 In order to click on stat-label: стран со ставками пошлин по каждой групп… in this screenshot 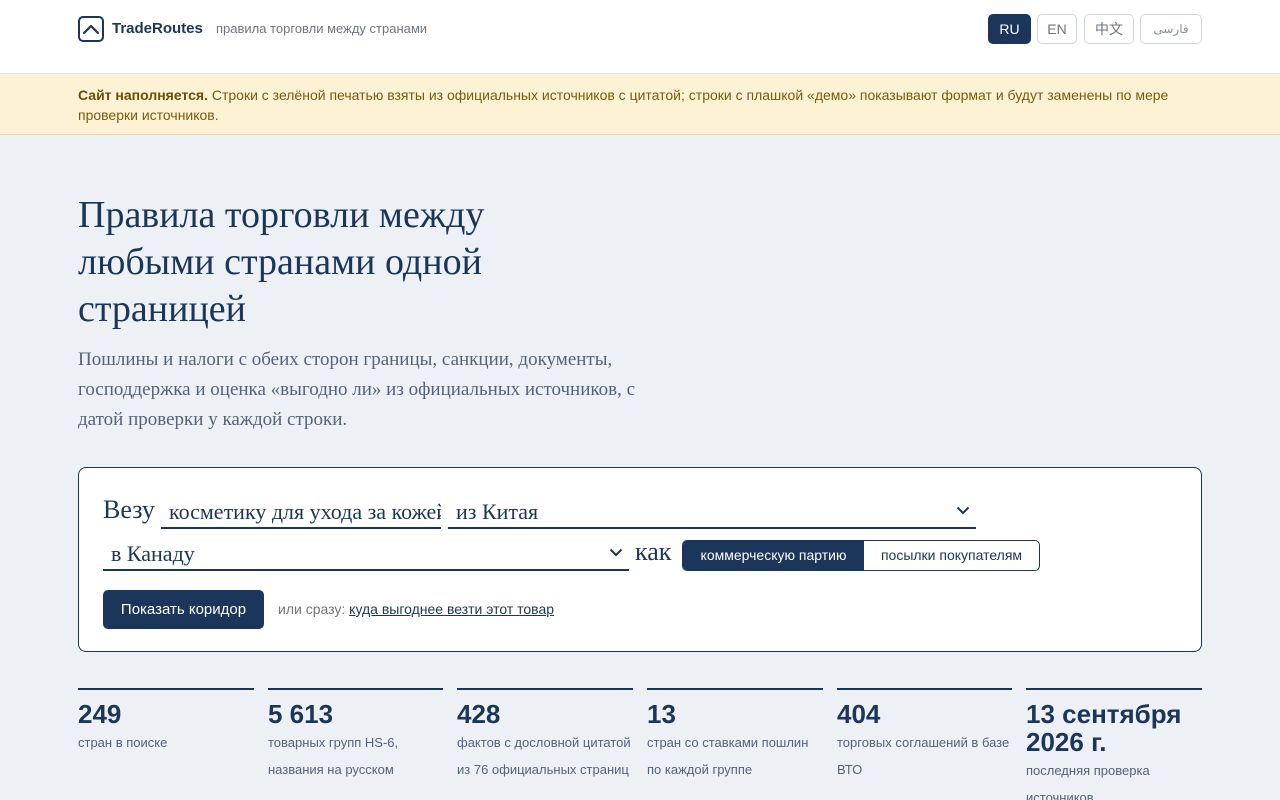, I will do `click(728, 756)`.